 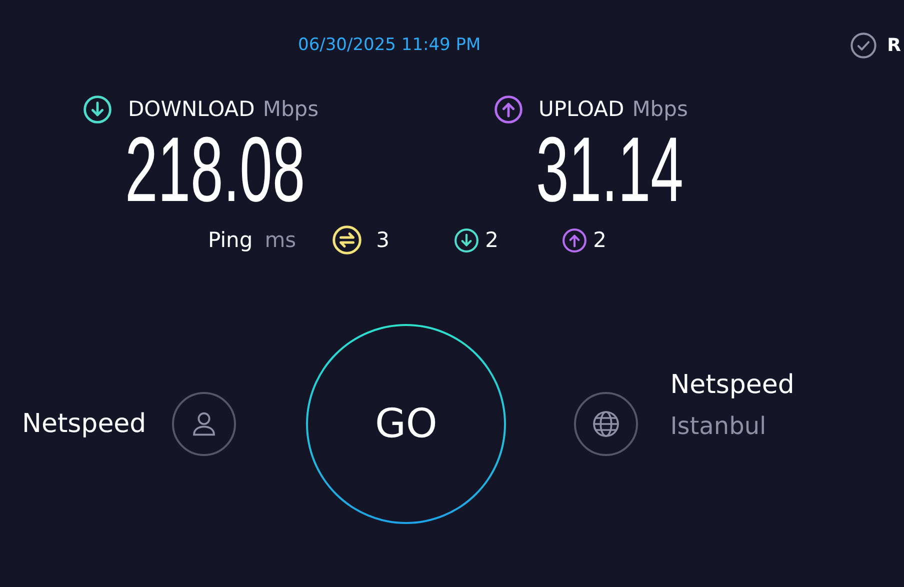 What do you see at coordinates (389, 45) in the screenshot?
I see `test-timestamp: 06/30/2025 11:49 PM` at bounding box center [389, 45].